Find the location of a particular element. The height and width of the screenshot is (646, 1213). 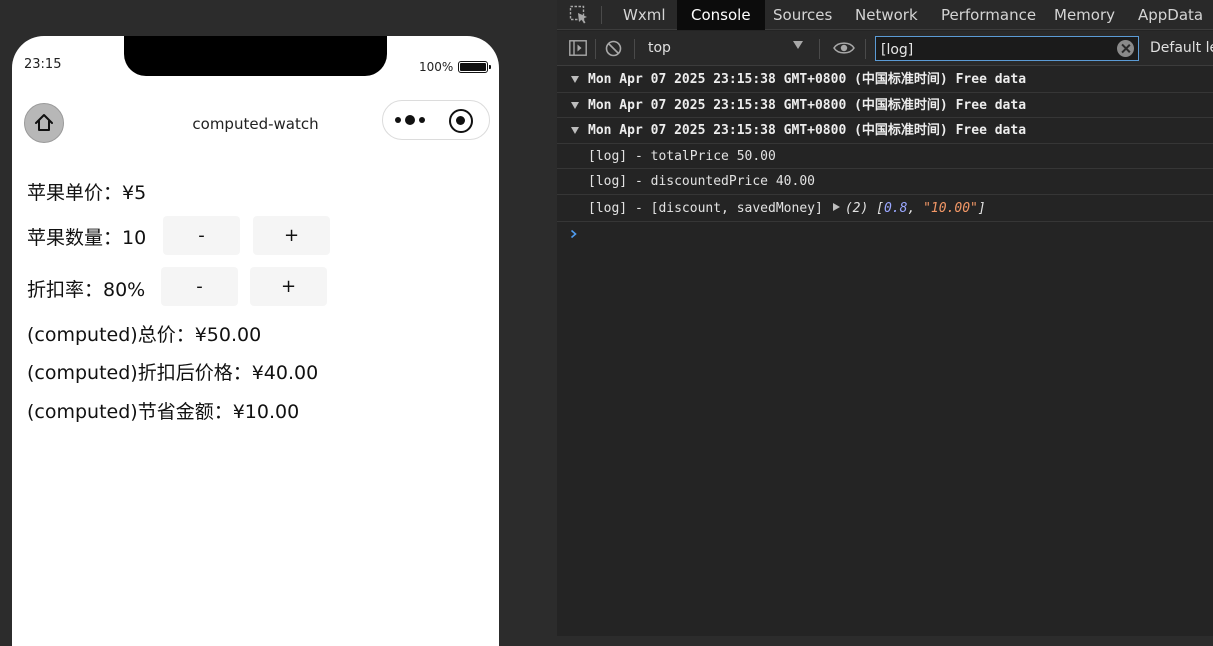

discount-row: 折扣率：80% is located at coordinates (86, 288).